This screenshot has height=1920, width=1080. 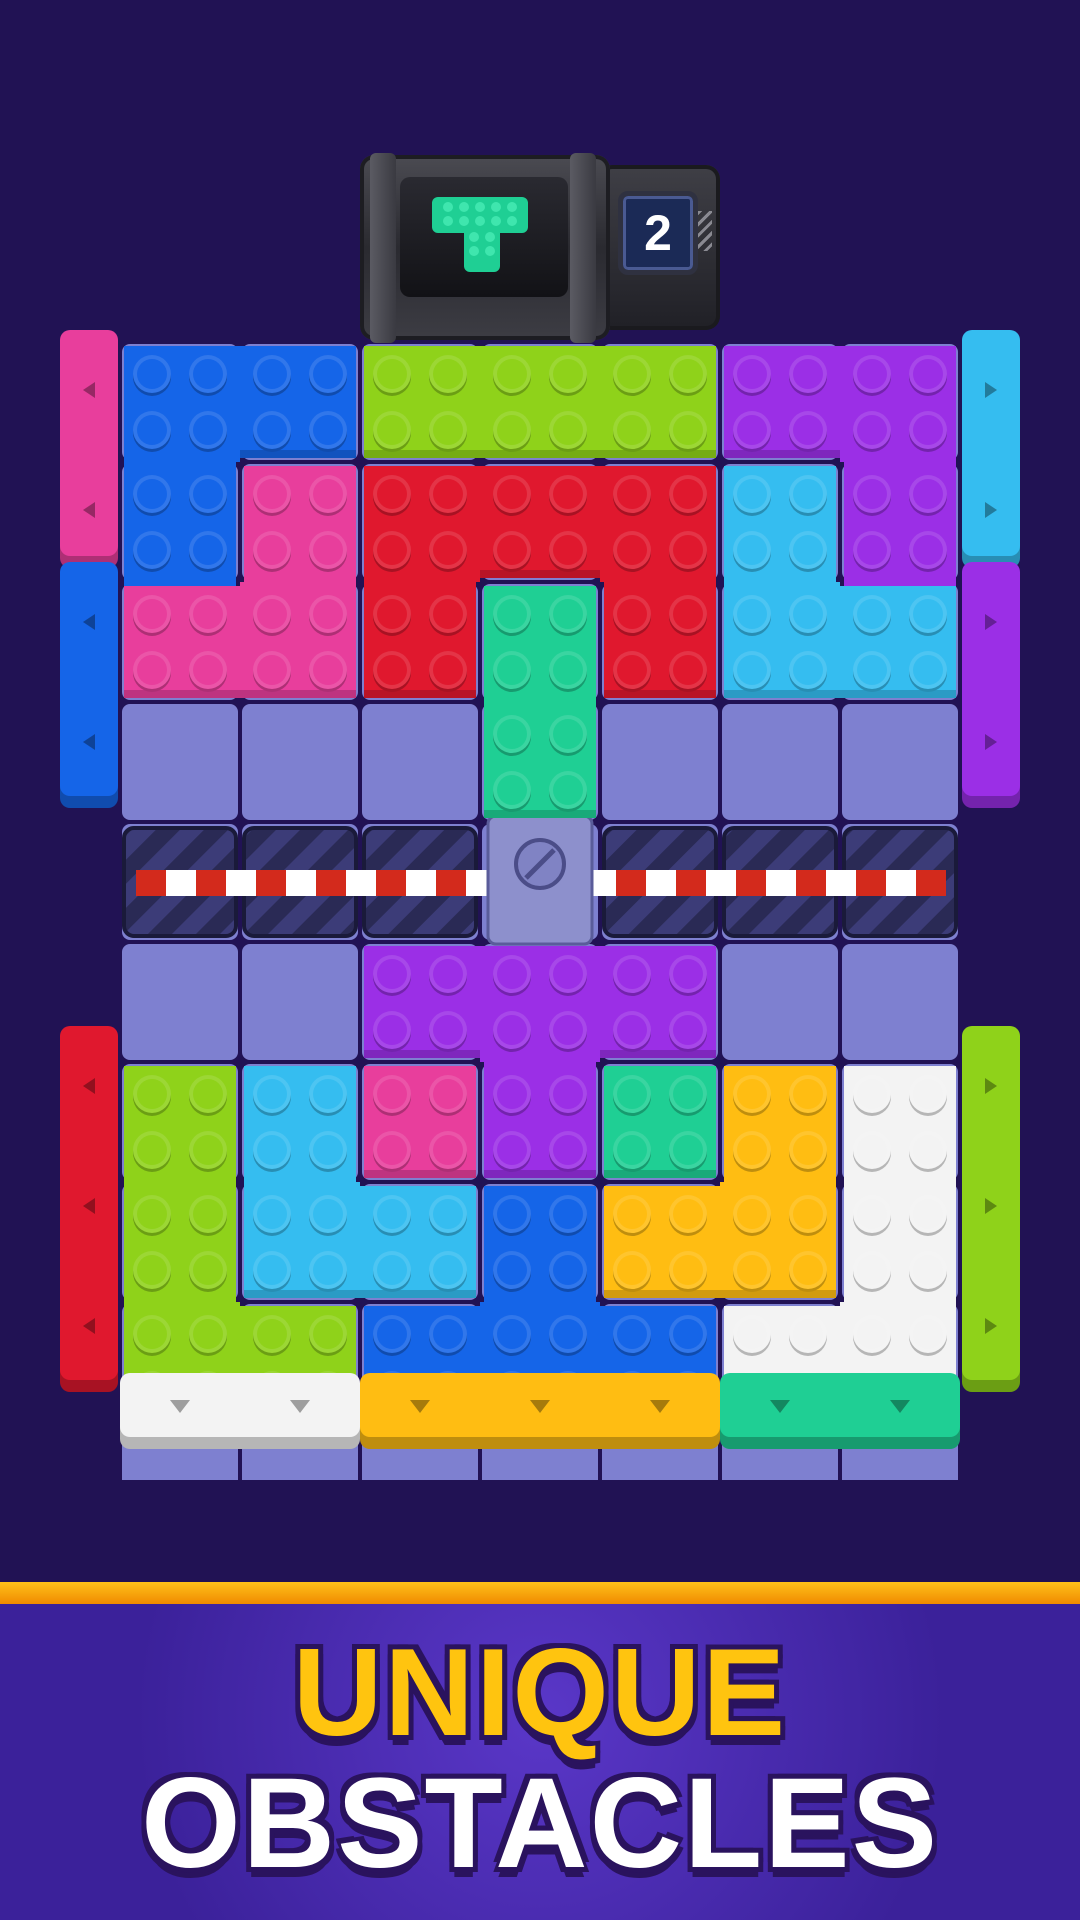 I want to click on pink-lego-block, so click(x=420, y=1122).